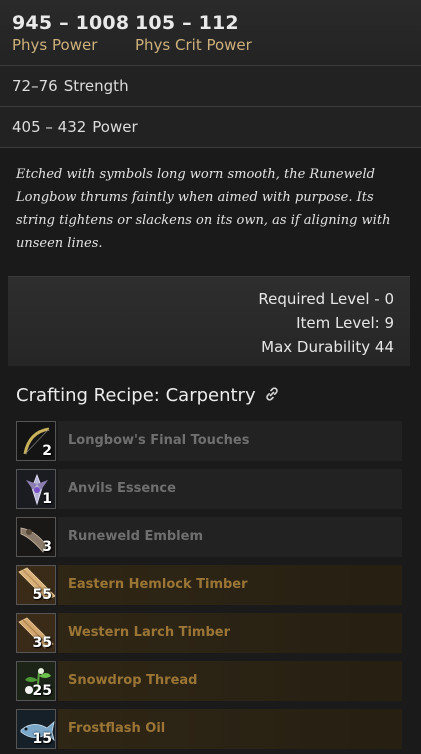  Describe the element at coordinates (327, 347) in the screenshot. I see `max-durability: Max Durability 44` at that location.